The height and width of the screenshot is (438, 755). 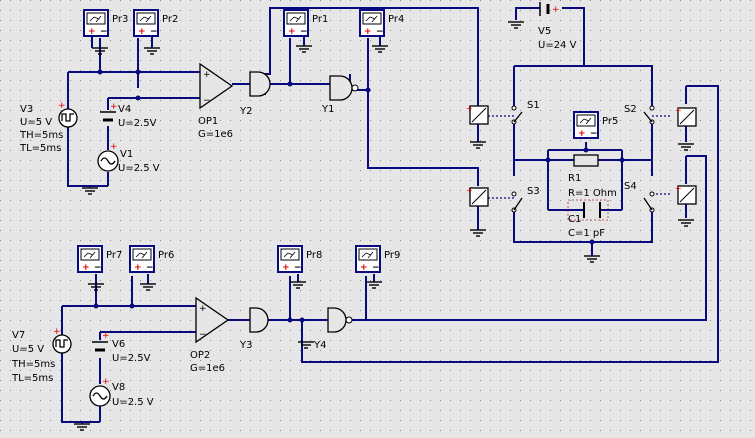 I want to click on r1-name: R1, so click(x=574, y=178).